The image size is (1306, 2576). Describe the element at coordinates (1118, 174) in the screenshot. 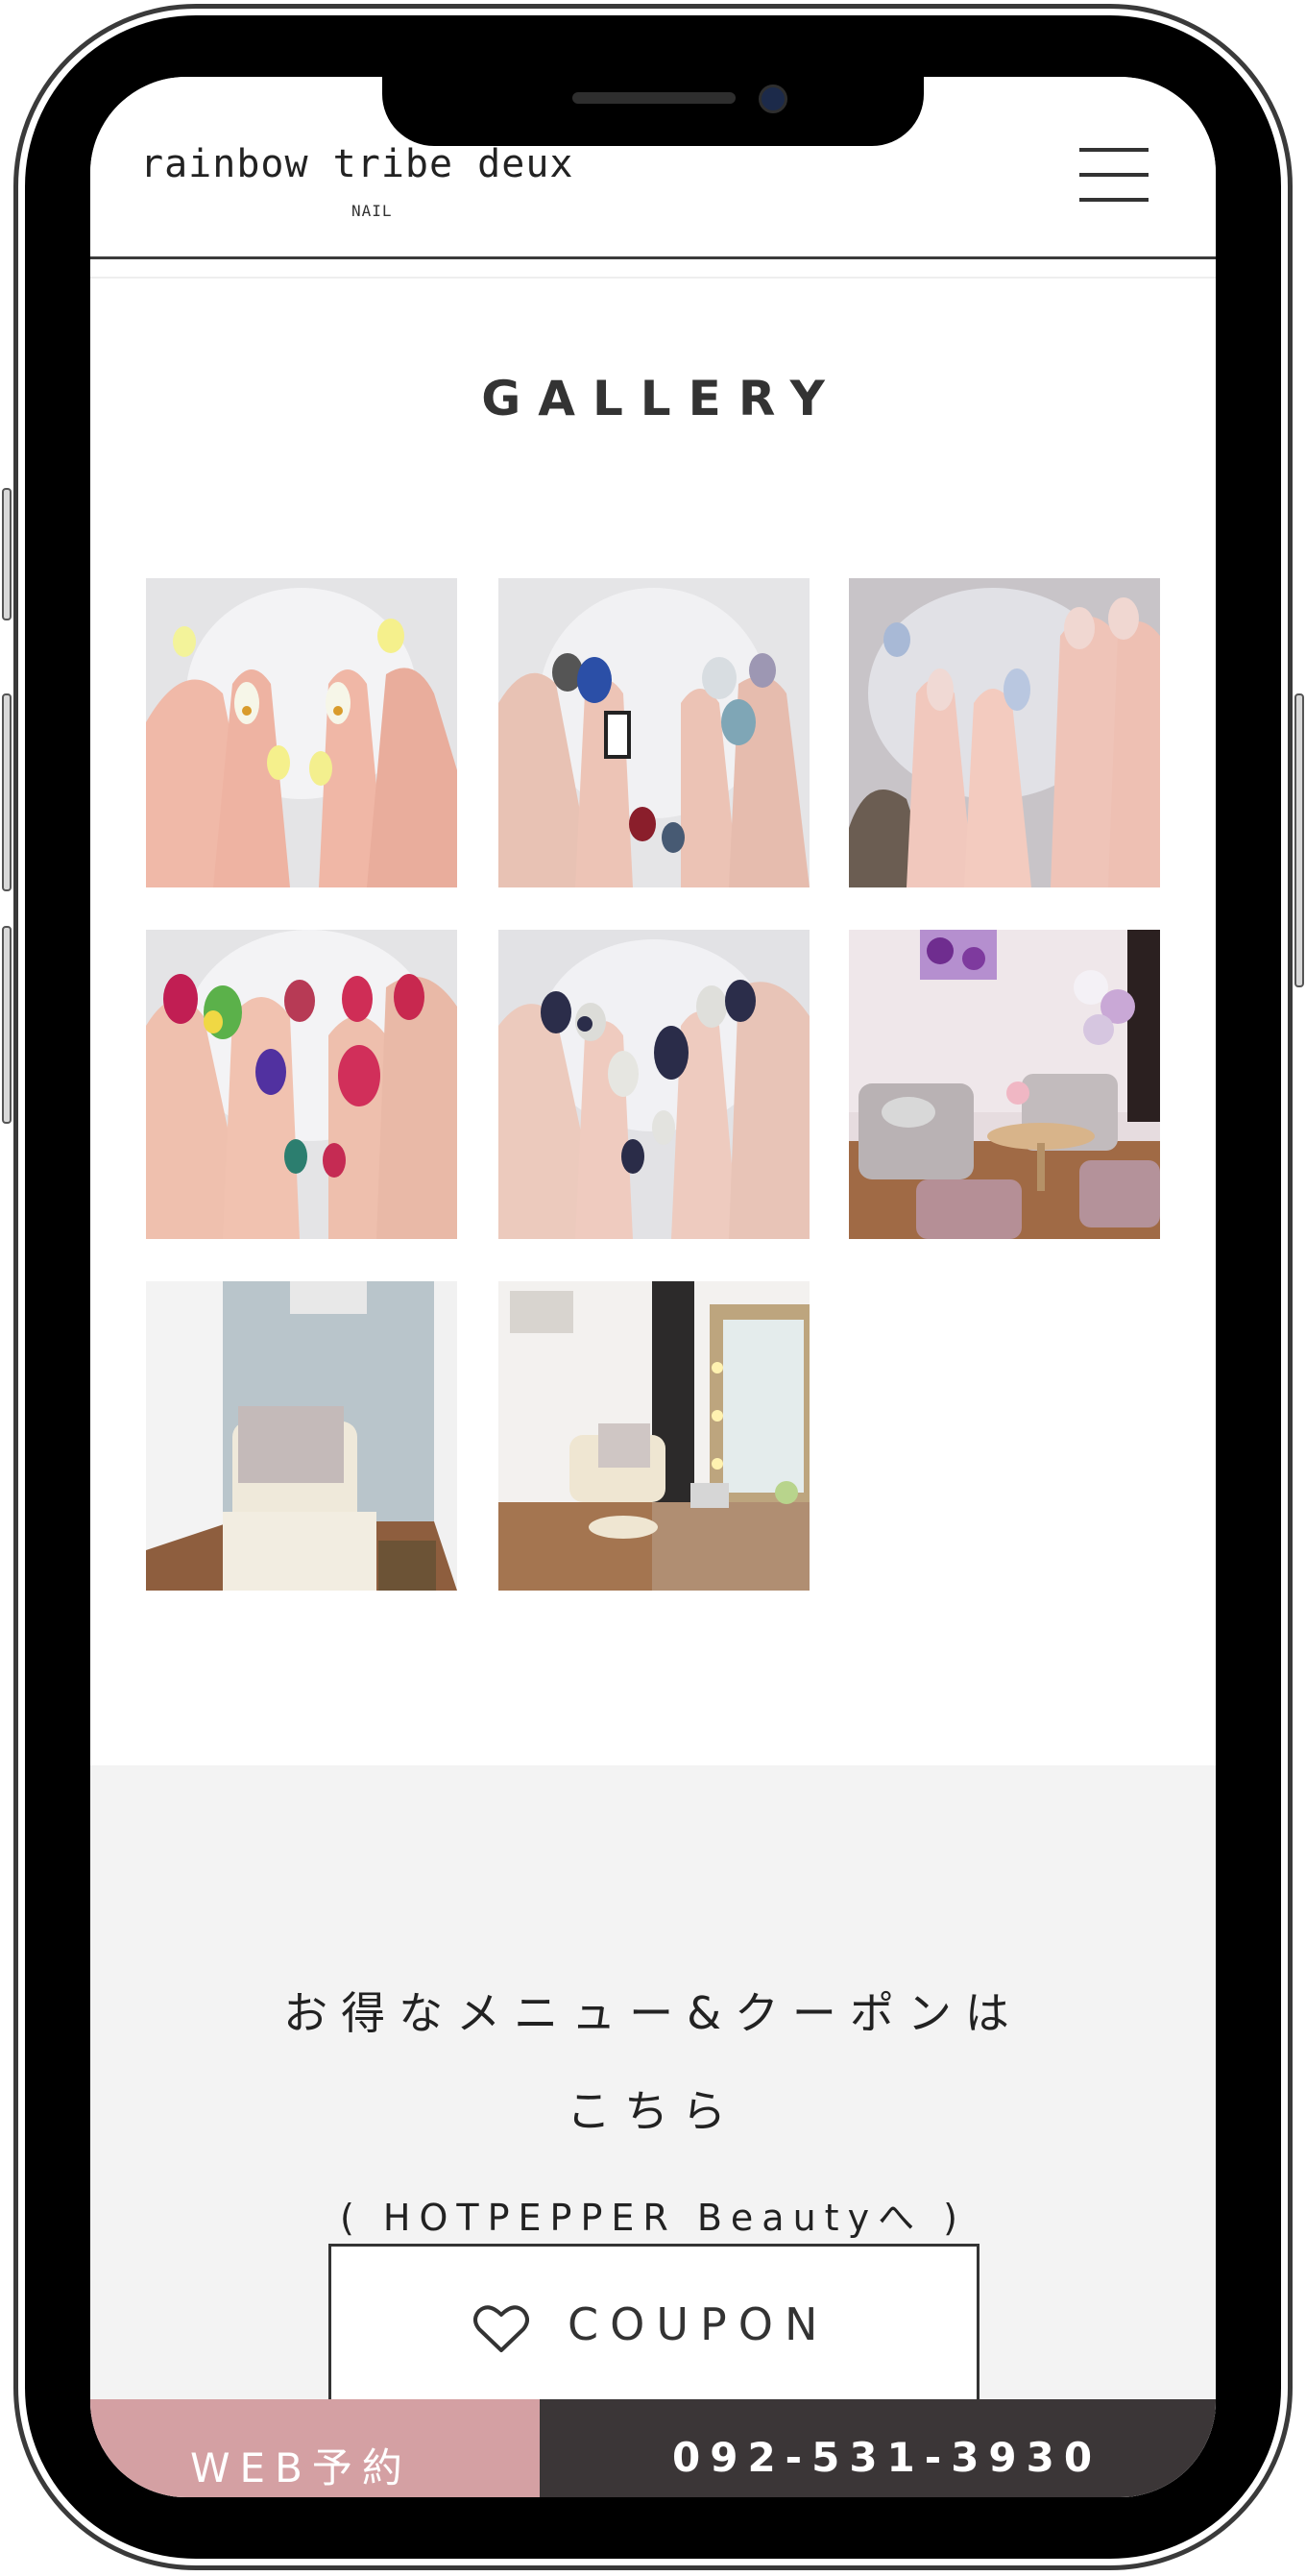

I see `hamburger-menu-icon` at that location.